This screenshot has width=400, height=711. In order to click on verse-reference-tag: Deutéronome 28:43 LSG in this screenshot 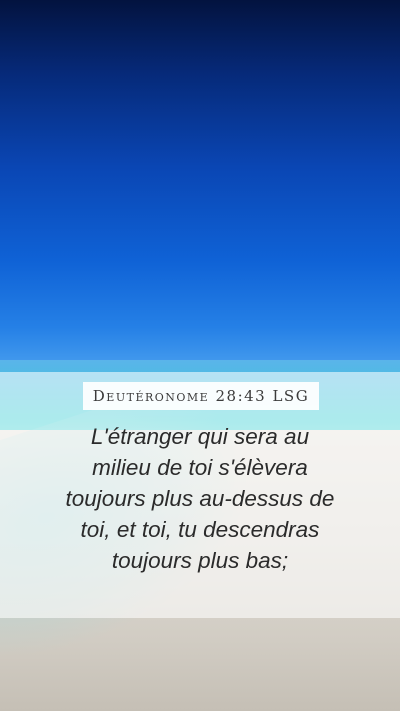, I will do `click(201, 396)`.